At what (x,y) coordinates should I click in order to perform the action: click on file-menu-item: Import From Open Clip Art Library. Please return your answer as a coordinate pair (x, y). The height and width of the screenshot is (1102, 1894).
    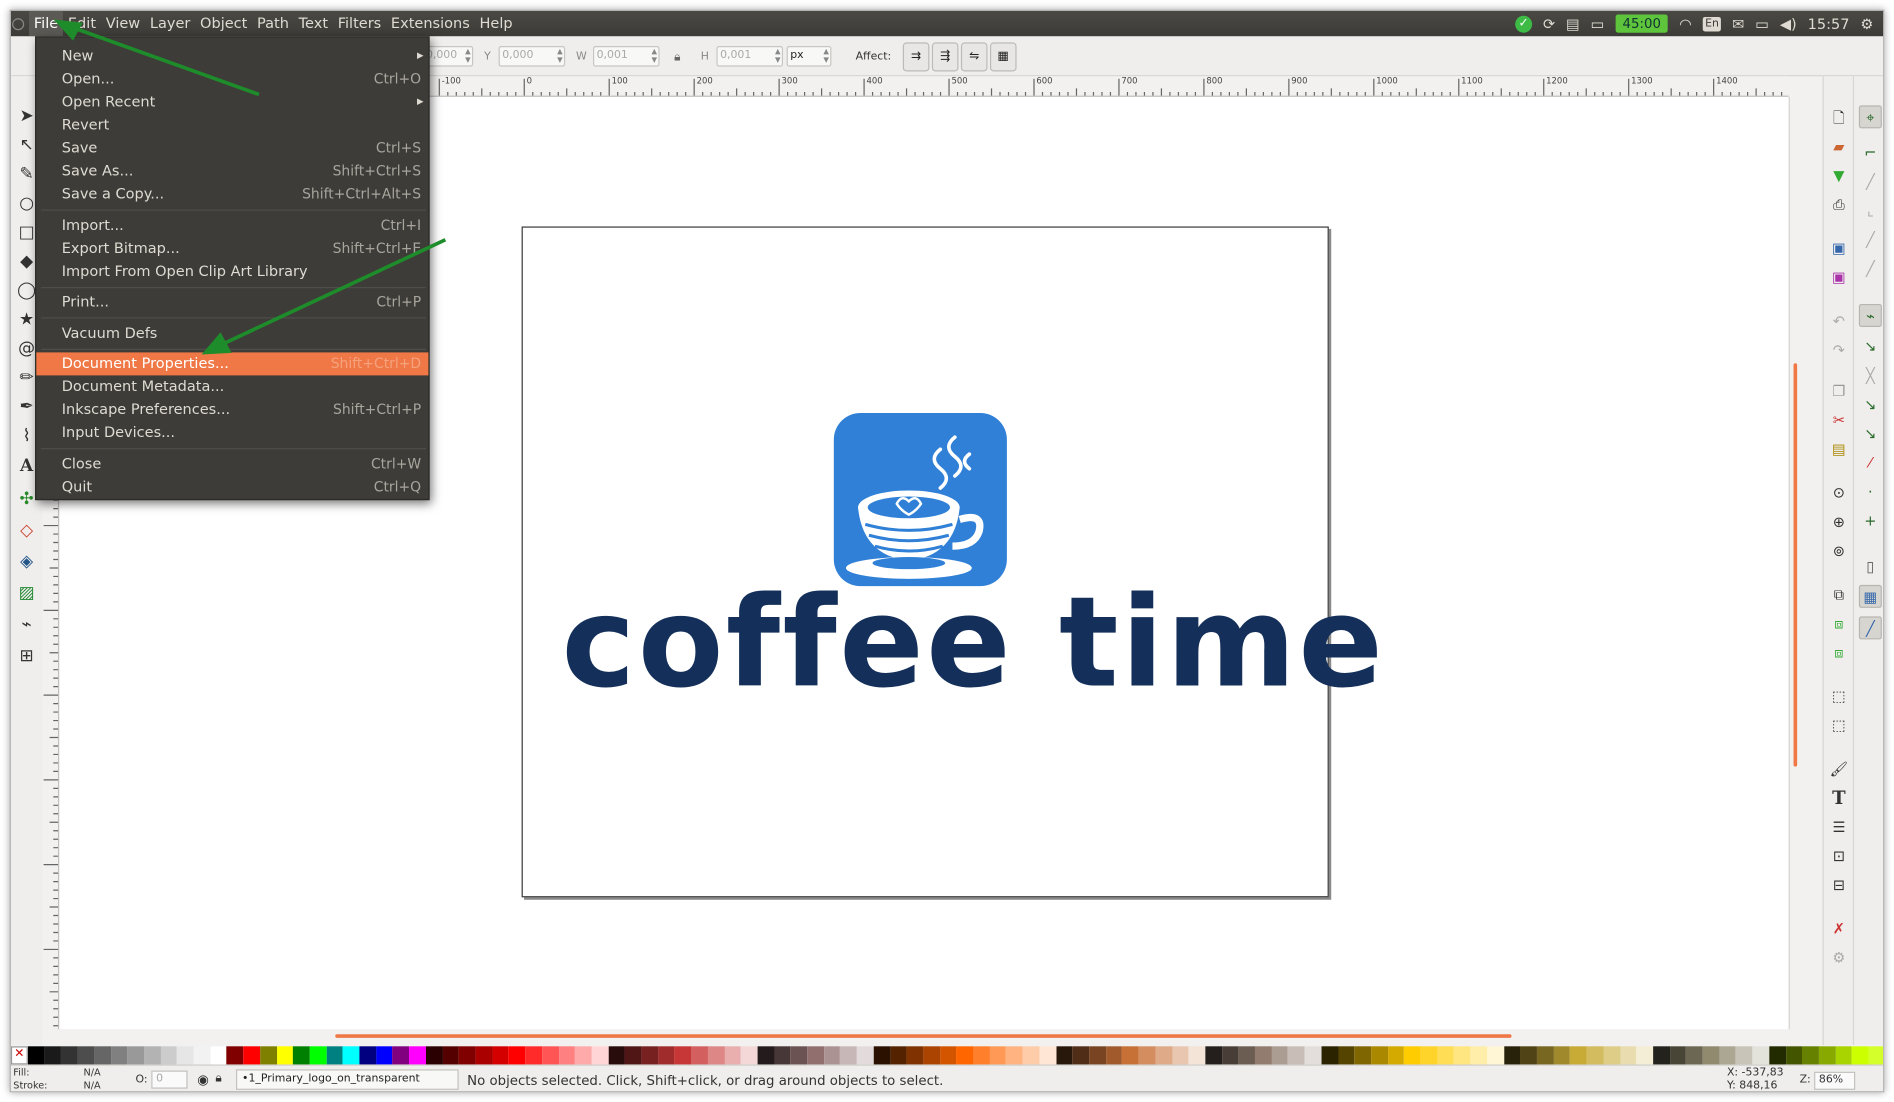
    Looking at the image, I should click on (232, 271).